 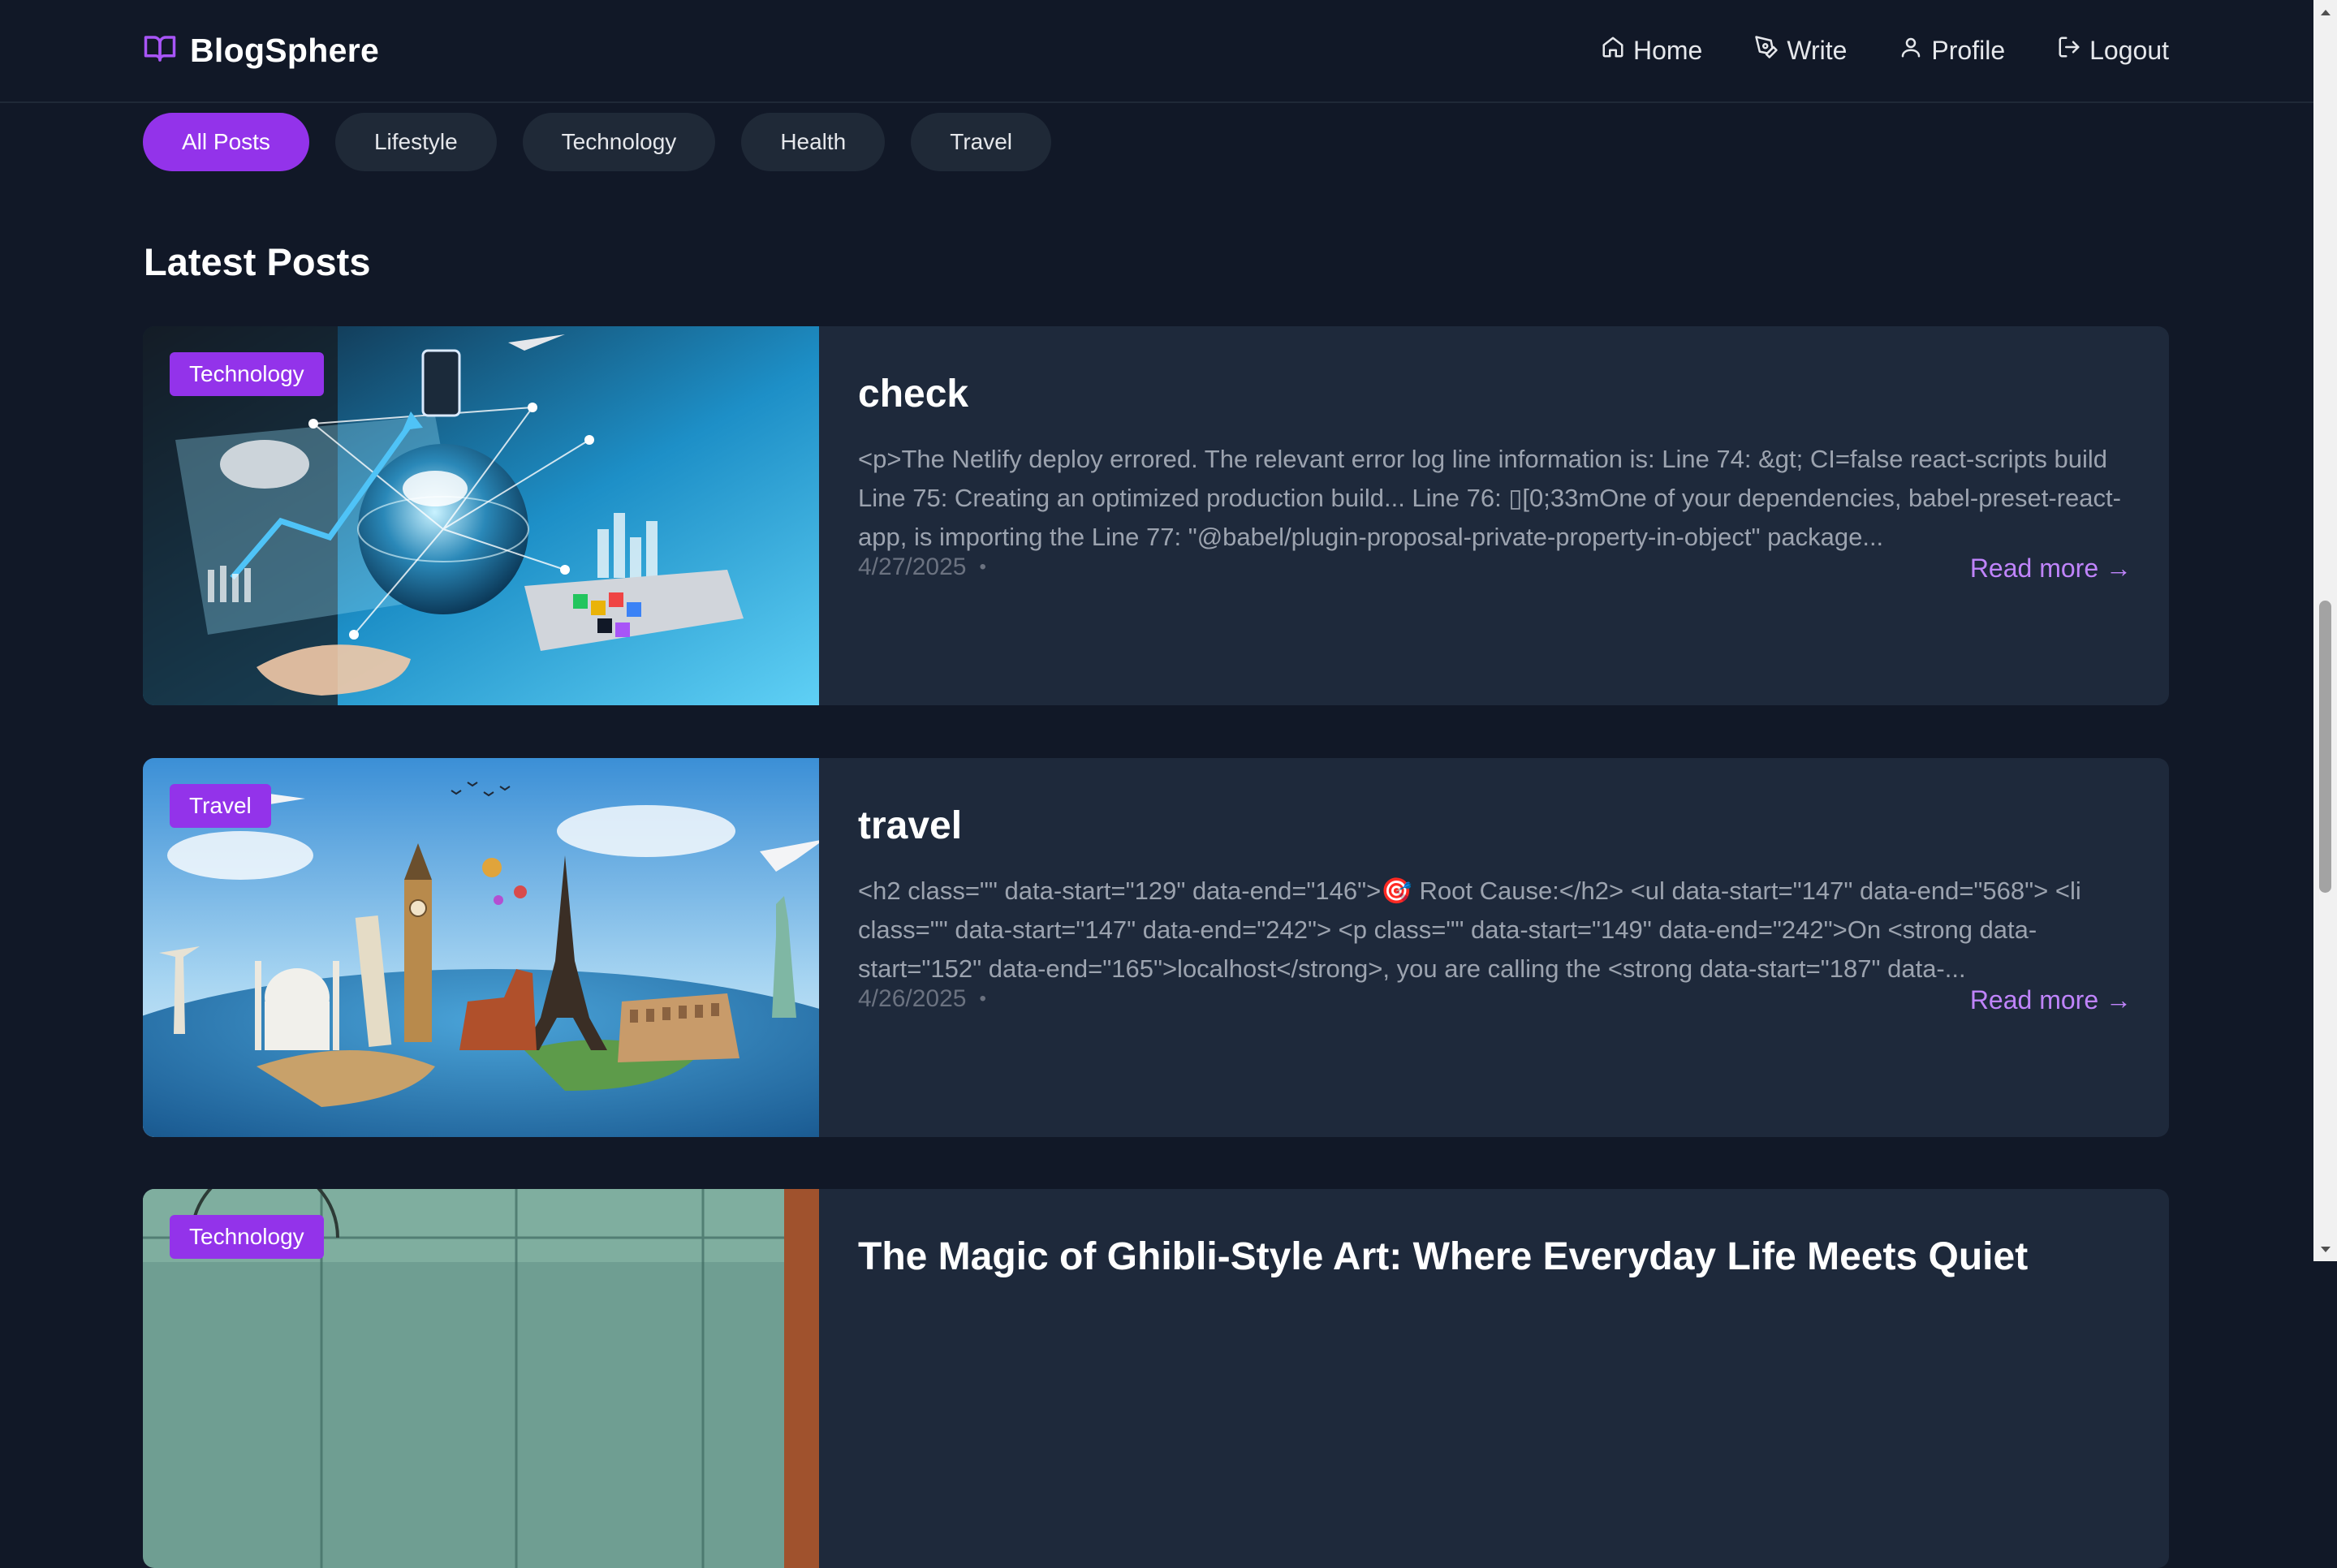 I want to click on filter-technology: Technology, so click(x=619, y=142).